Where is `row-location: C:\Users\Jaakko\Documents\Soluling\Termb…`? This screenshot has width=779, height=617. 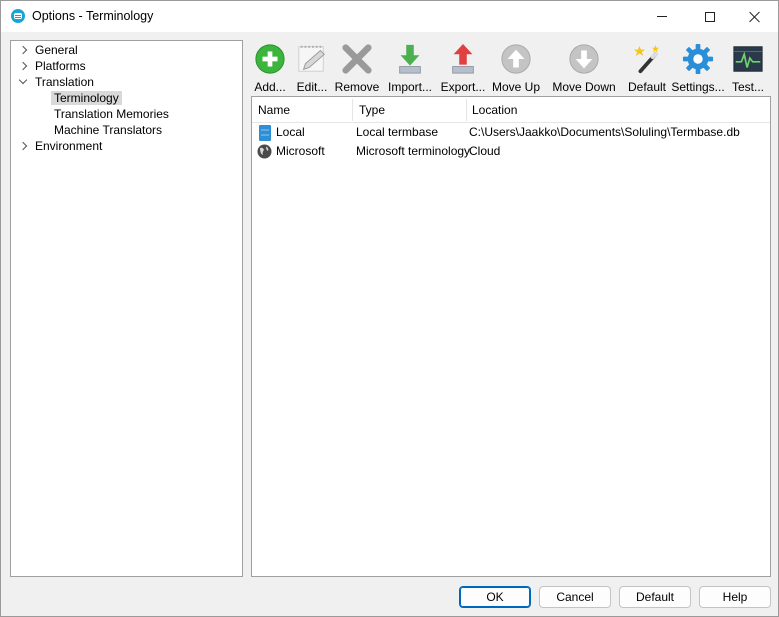
row-location: C:\Users\Jaakko\Documents\Soluling\Termb… is located at coordinates (604, 132).